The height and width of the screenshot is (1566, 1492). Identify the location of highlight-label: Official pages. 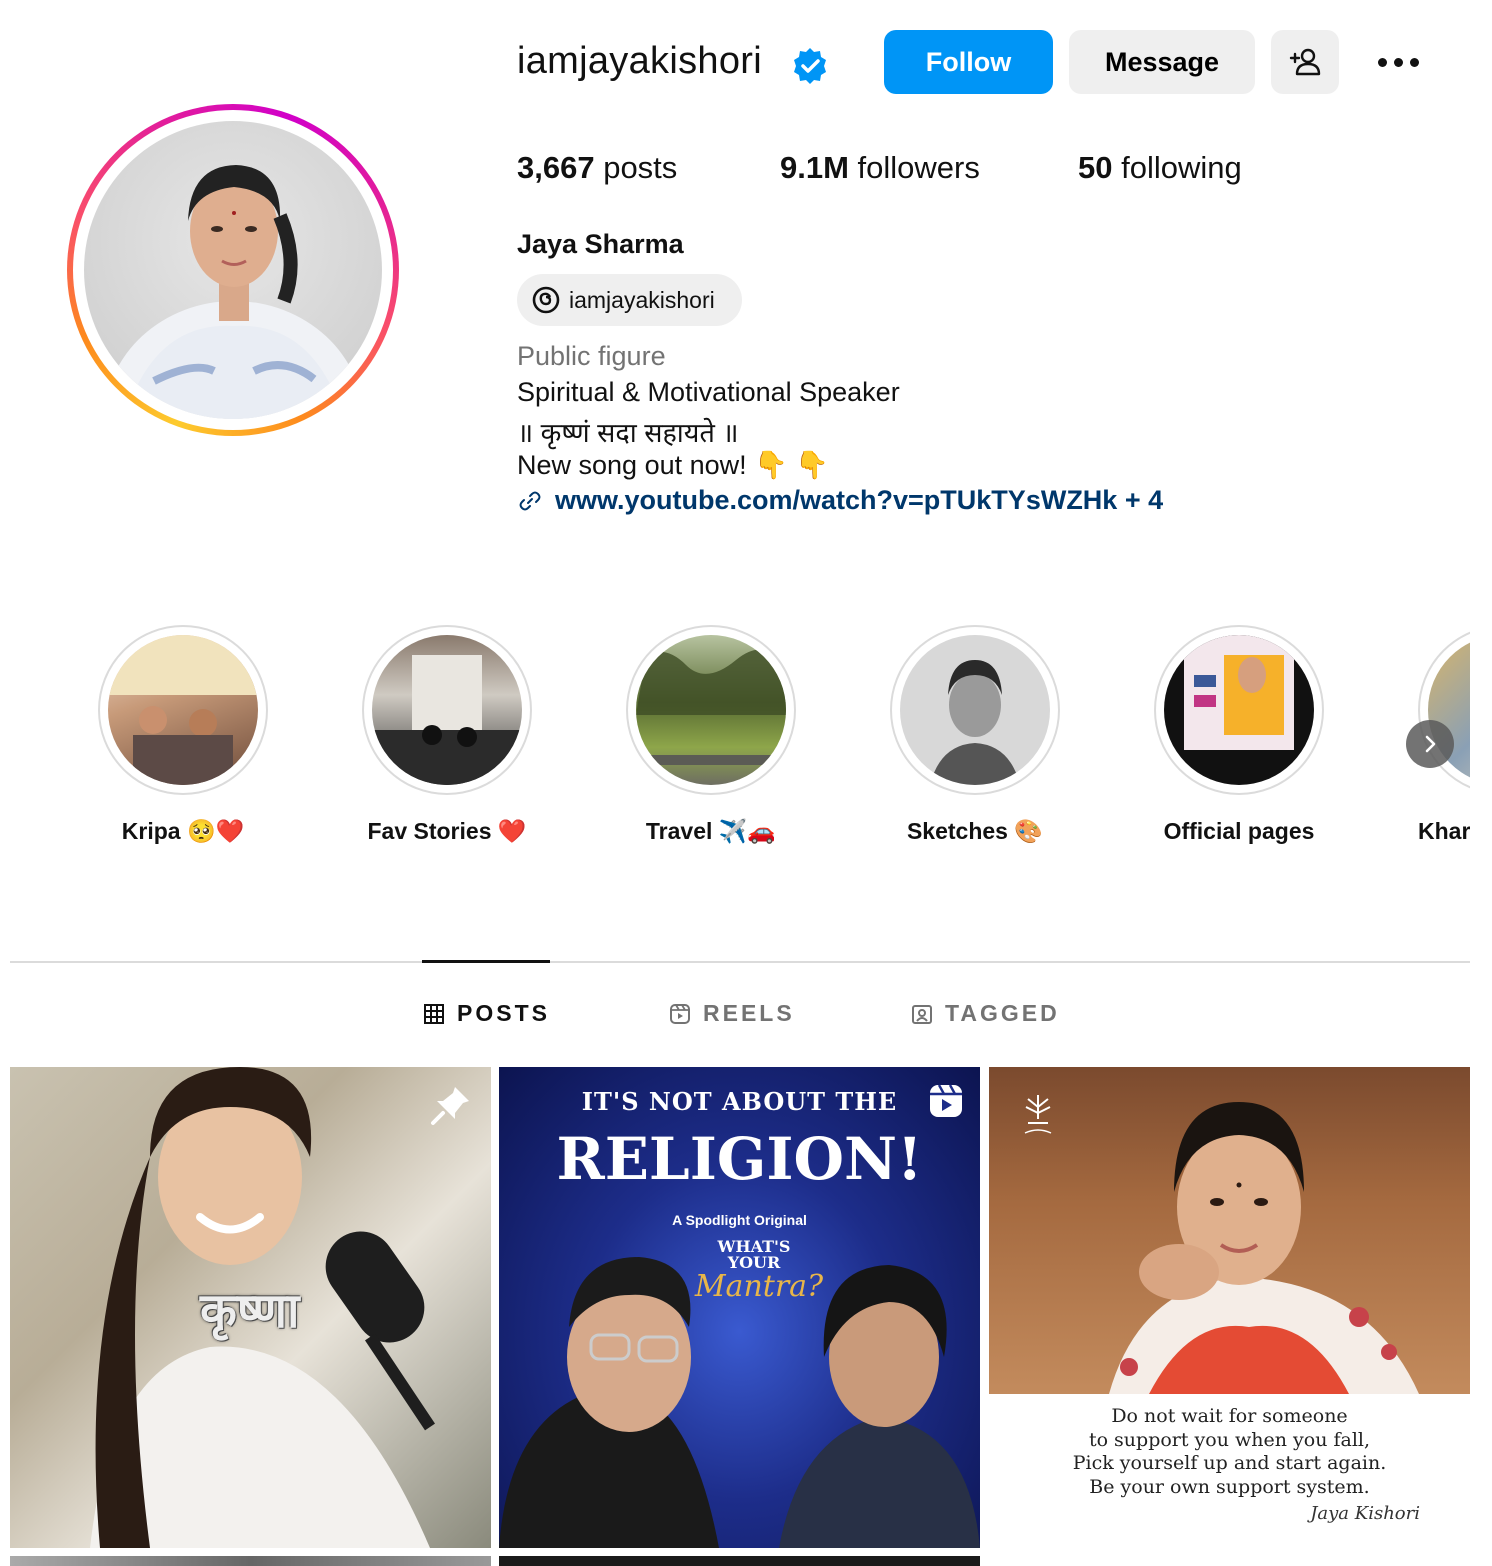
(1239, 831).